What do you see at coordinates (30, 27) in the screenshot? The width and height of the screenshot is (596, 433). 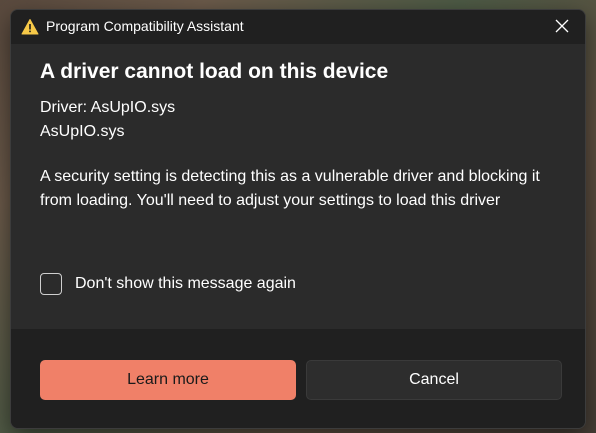 I see `warning-icon` at bounding box center [30, 27].